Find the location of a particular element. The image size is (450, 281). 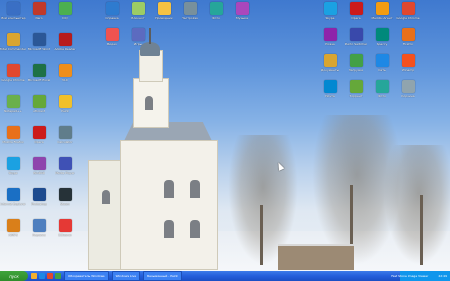

cleaner-icon is located at coordinates (65, 225).